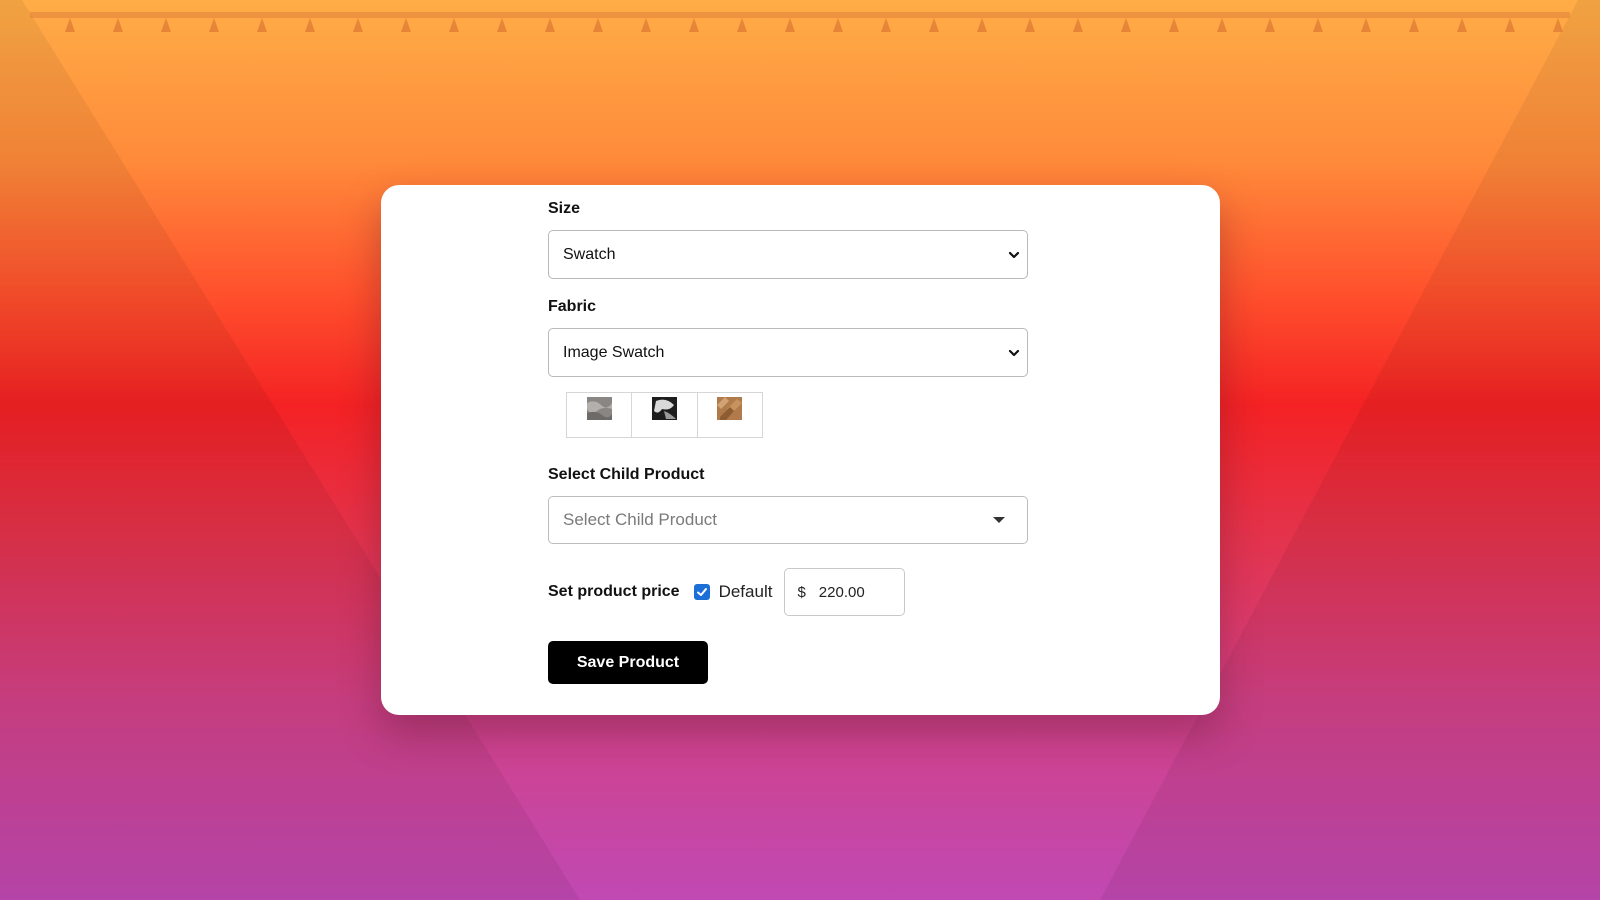  What do you see at coordinates (999, 520) in the screenshot?
I see `caret-down-icon` at bounding box center [999, 520].